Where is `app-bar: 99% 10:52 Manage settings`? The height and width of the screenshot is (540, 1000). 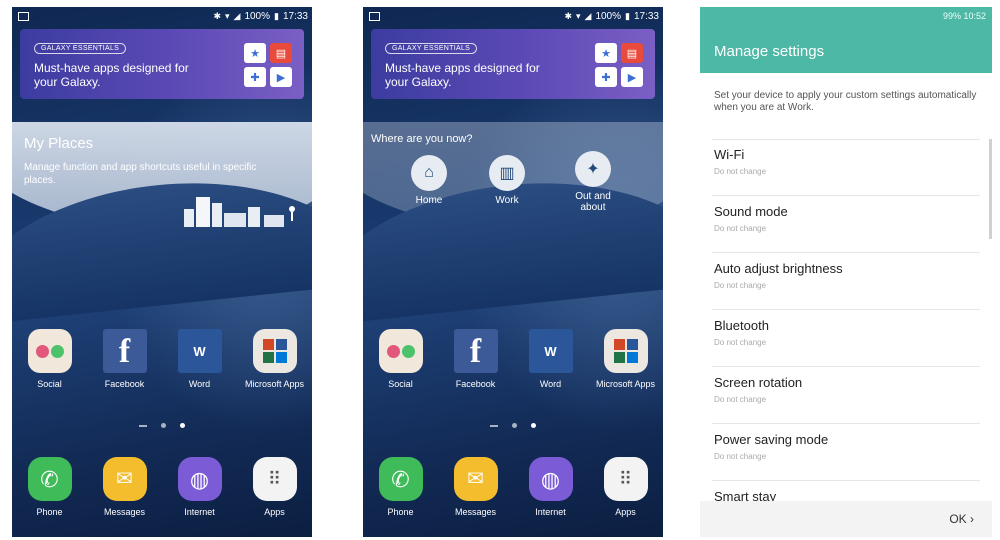 app-bar: 99% 10:52 Manage settings is located at coordinates (846, 40).